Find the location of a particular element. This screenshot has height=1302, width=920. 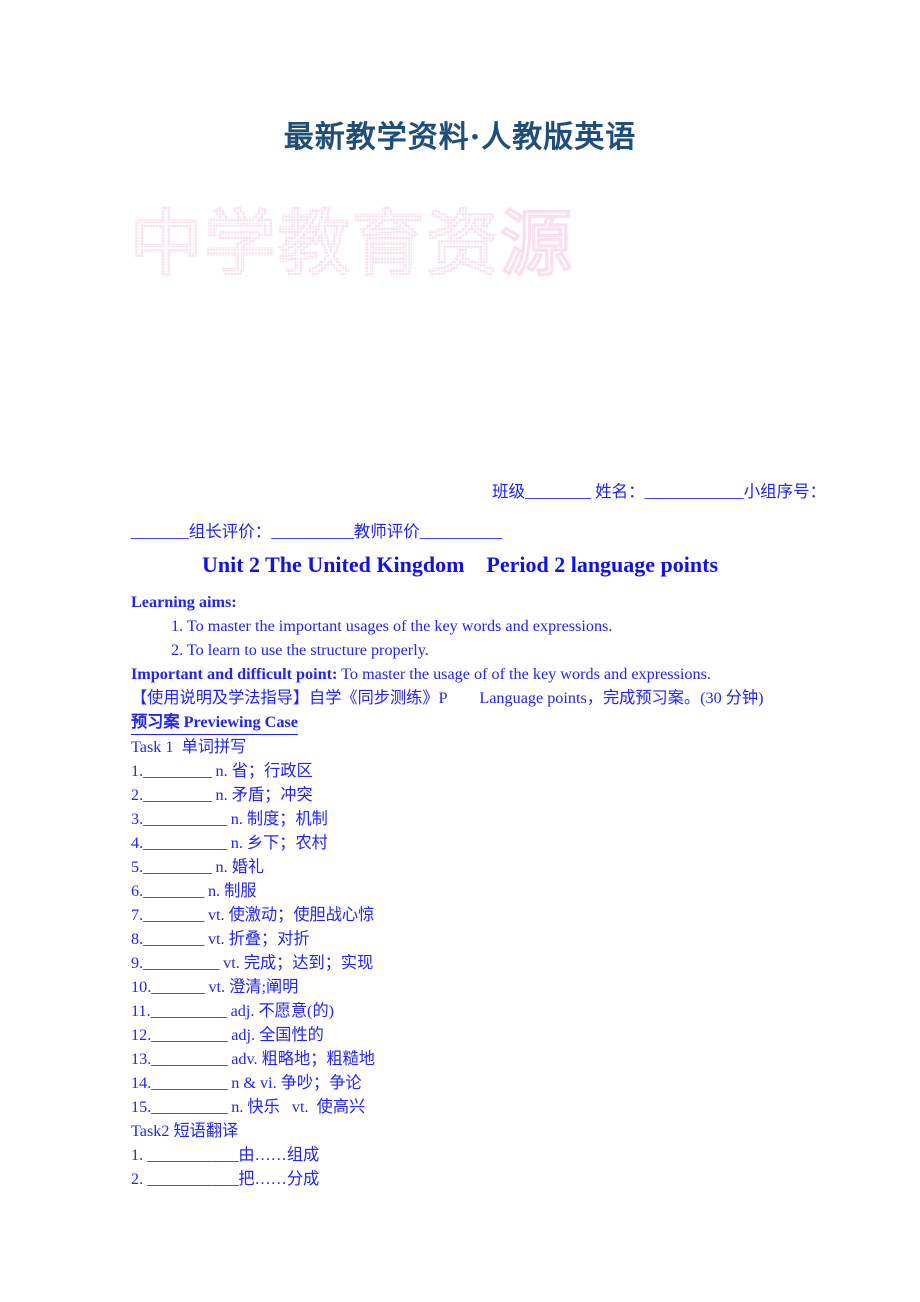

item-number: 6. is located at coordinates (137, 891).